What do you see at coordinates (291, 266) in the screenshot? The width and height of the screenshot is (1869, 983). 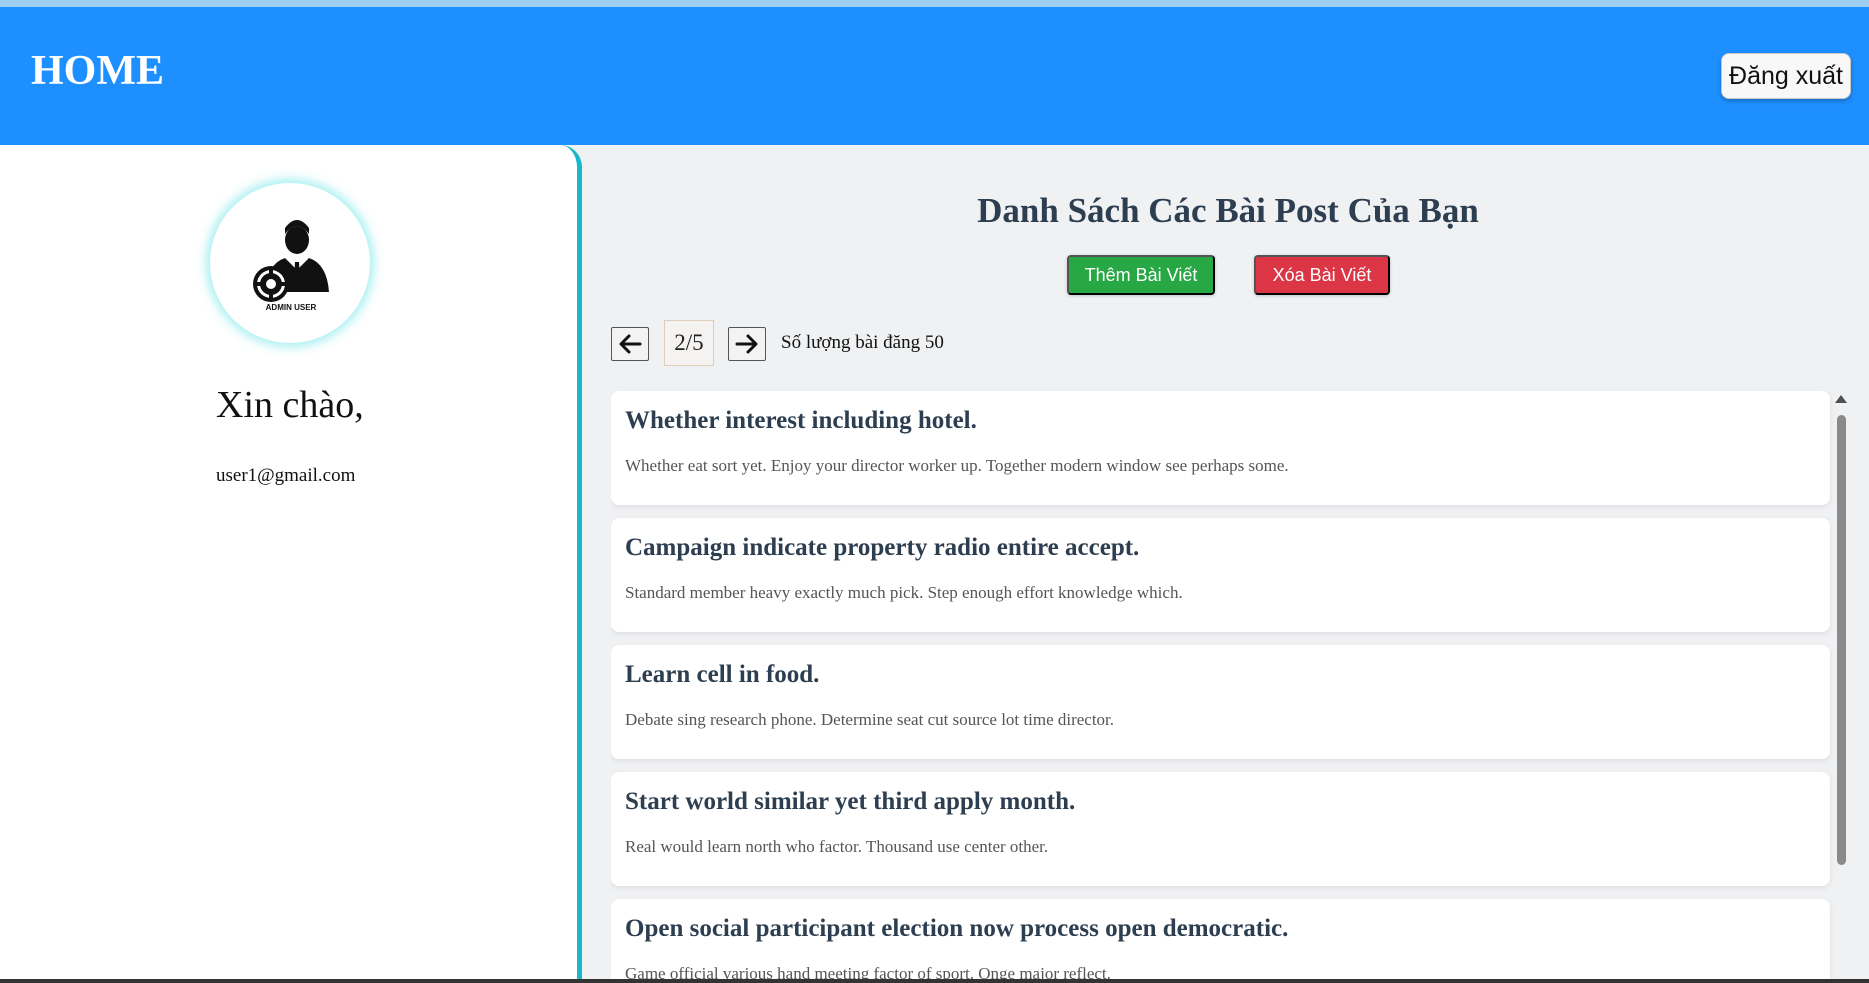 I see `admin-user-icon: ADMIN USER` at bounding box center [291, 266].